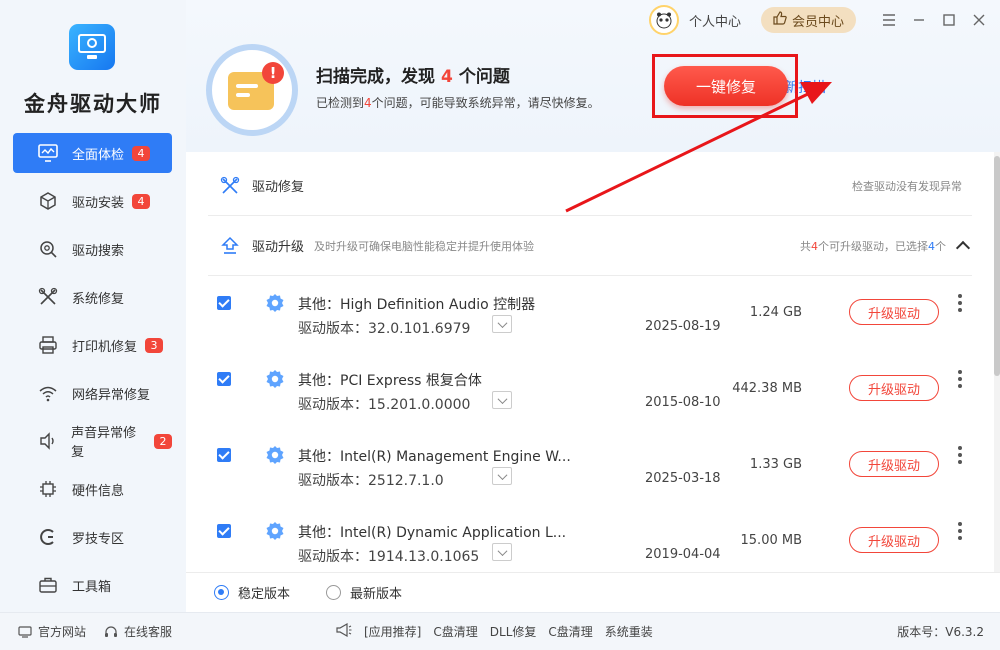 The image size is (1000, 650). Describe the element at coordinates (931, 246) in the screenshot. I see `selected-num: 4` at that location.